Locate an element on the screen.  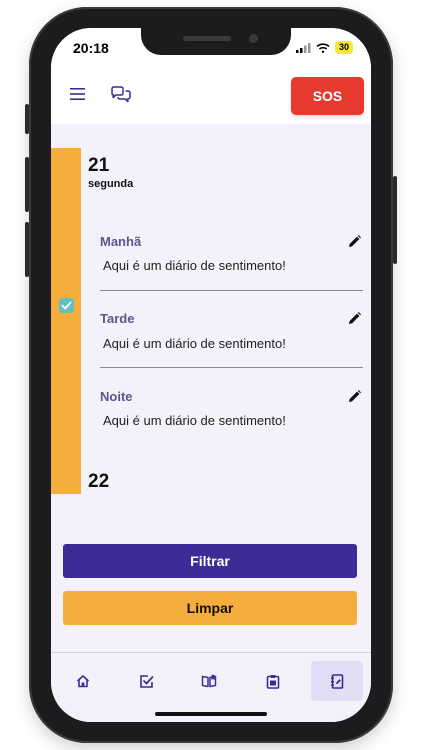
checklist-icon is located at coordinates (146, 681).